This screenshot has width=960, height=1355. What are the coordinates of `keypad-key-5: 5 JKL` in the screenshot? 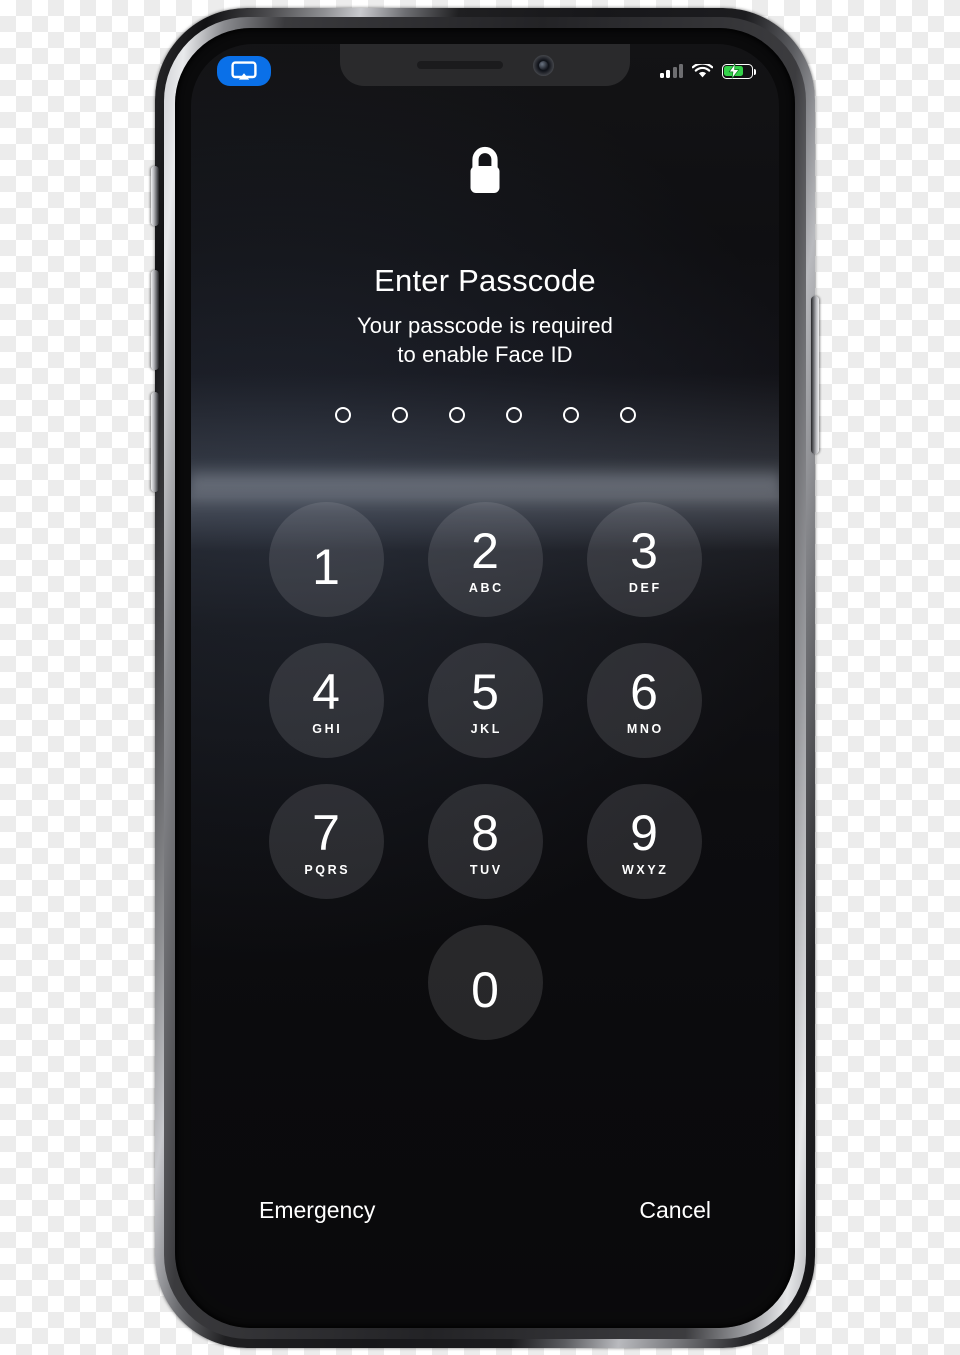 It's located at (485, 700).